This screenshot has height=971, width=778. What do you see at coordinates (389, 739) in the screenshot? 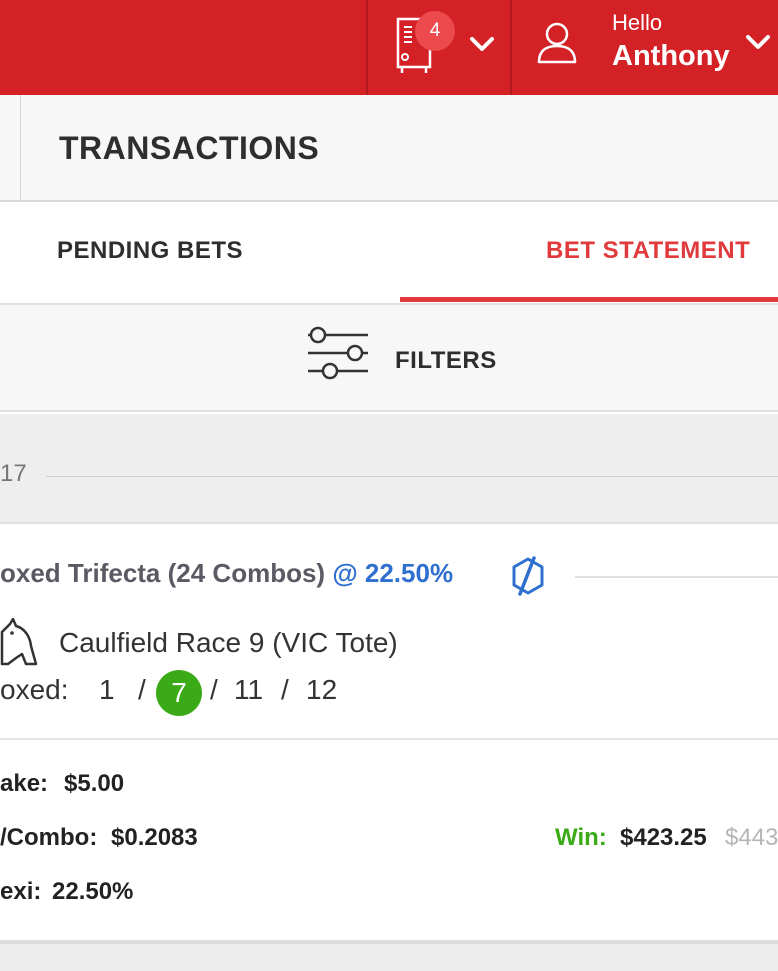
I see `card-divider` at bounding box center [389, 739].